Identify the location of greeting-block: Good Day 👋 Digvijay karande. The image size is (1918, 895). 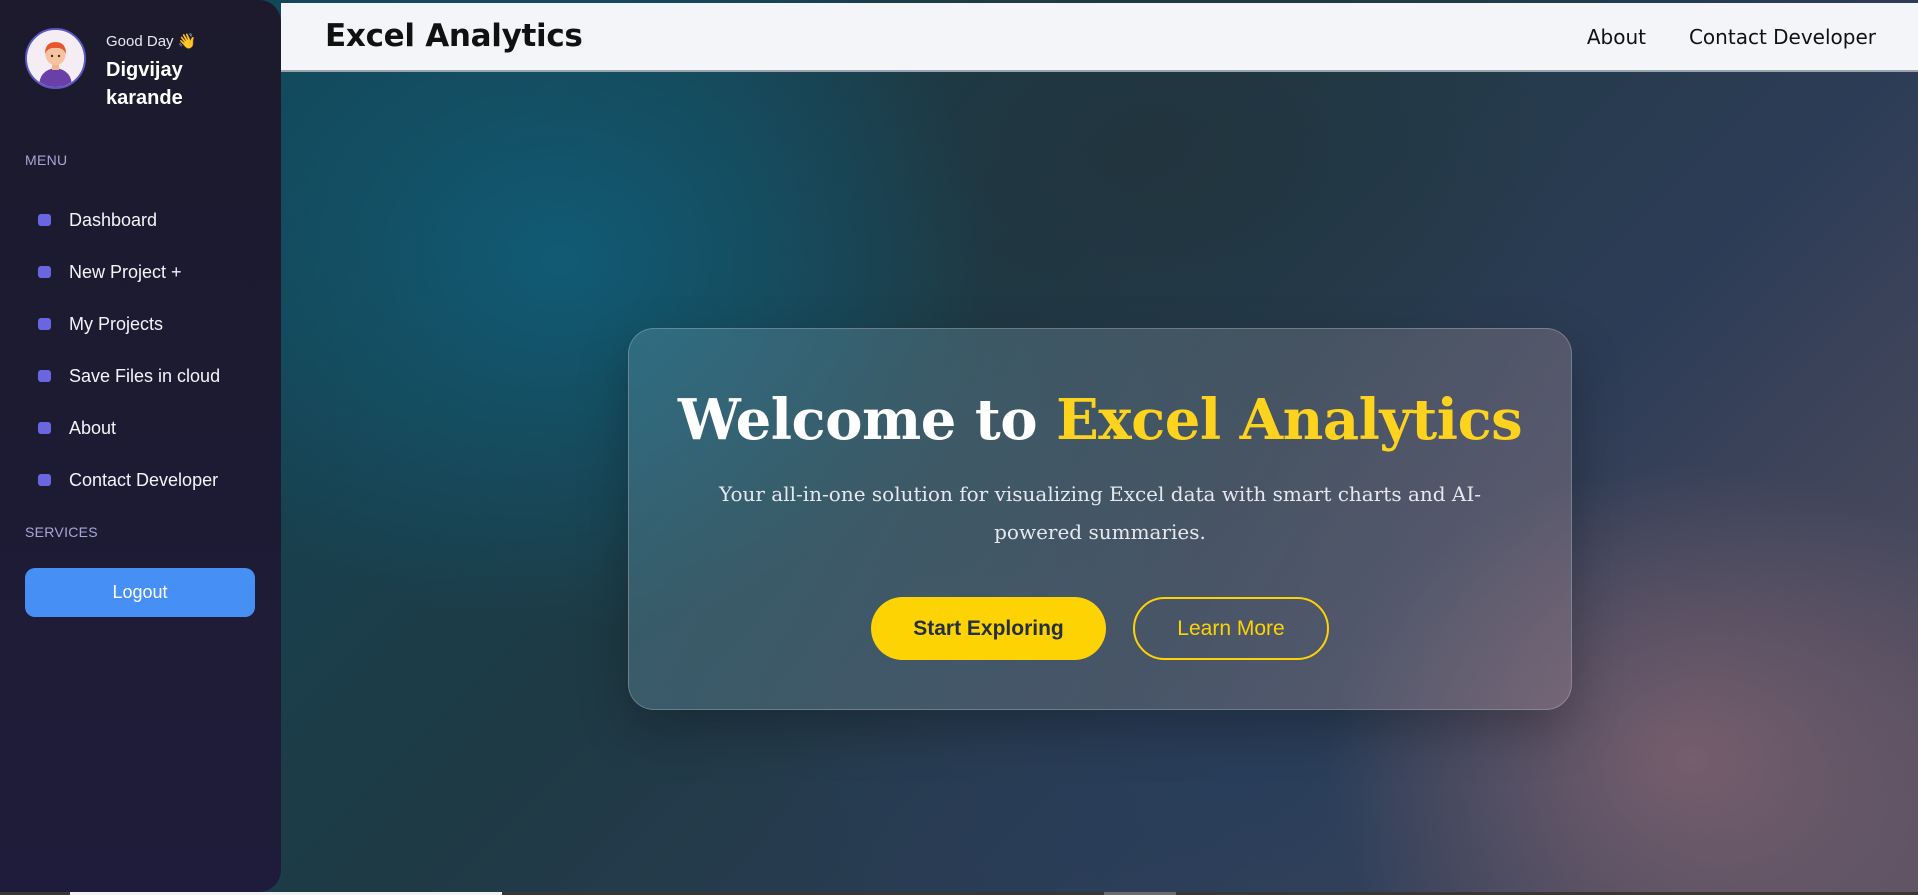
(181, 70).